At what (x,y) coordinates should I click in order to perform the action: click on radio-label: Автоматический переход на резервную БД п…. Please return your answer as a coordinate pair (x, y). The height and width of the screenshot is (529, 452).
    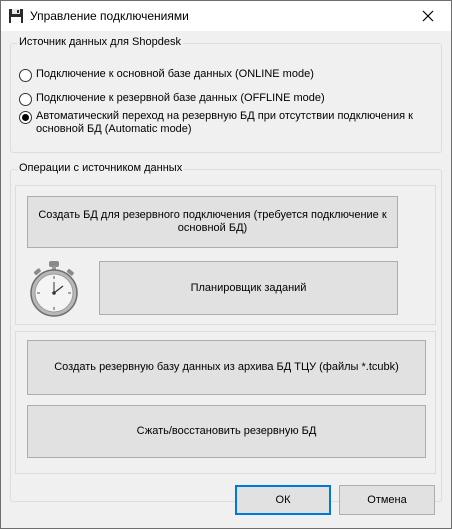
    Looking at the image, I should click on (224, 122).